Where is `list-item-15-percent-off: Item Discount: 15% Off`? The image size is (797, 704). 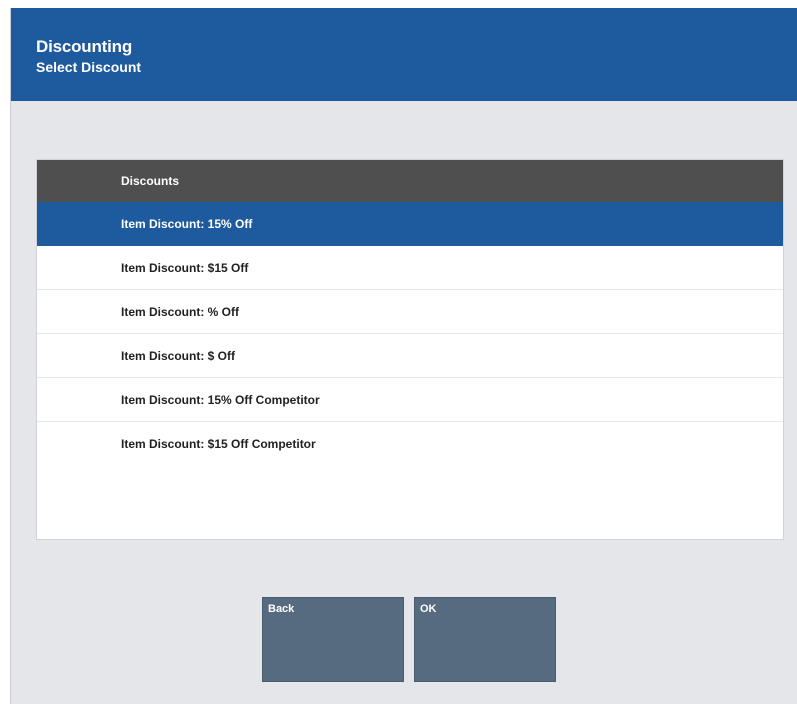
list-item-15-percent-off: Item Discount: 15% Off is located at coordinates (410, 224).